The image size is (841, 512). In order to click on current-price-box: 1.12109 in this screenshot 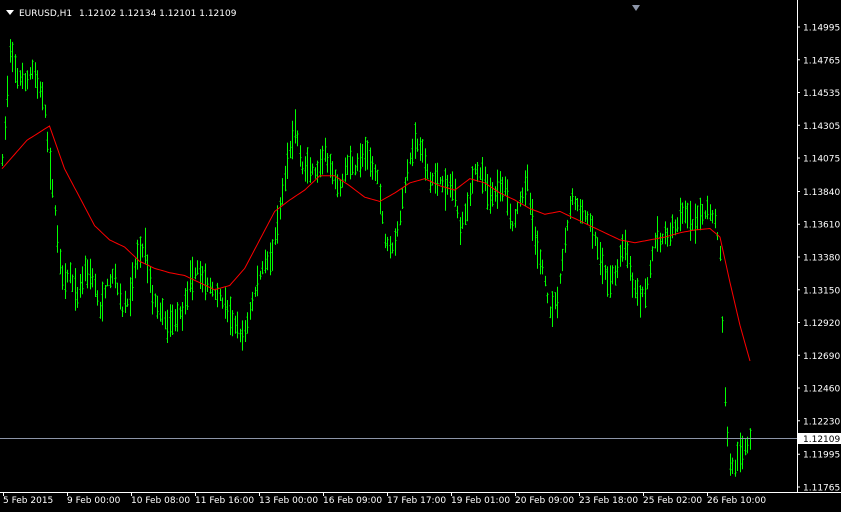, I will do `click(819, 439)`.